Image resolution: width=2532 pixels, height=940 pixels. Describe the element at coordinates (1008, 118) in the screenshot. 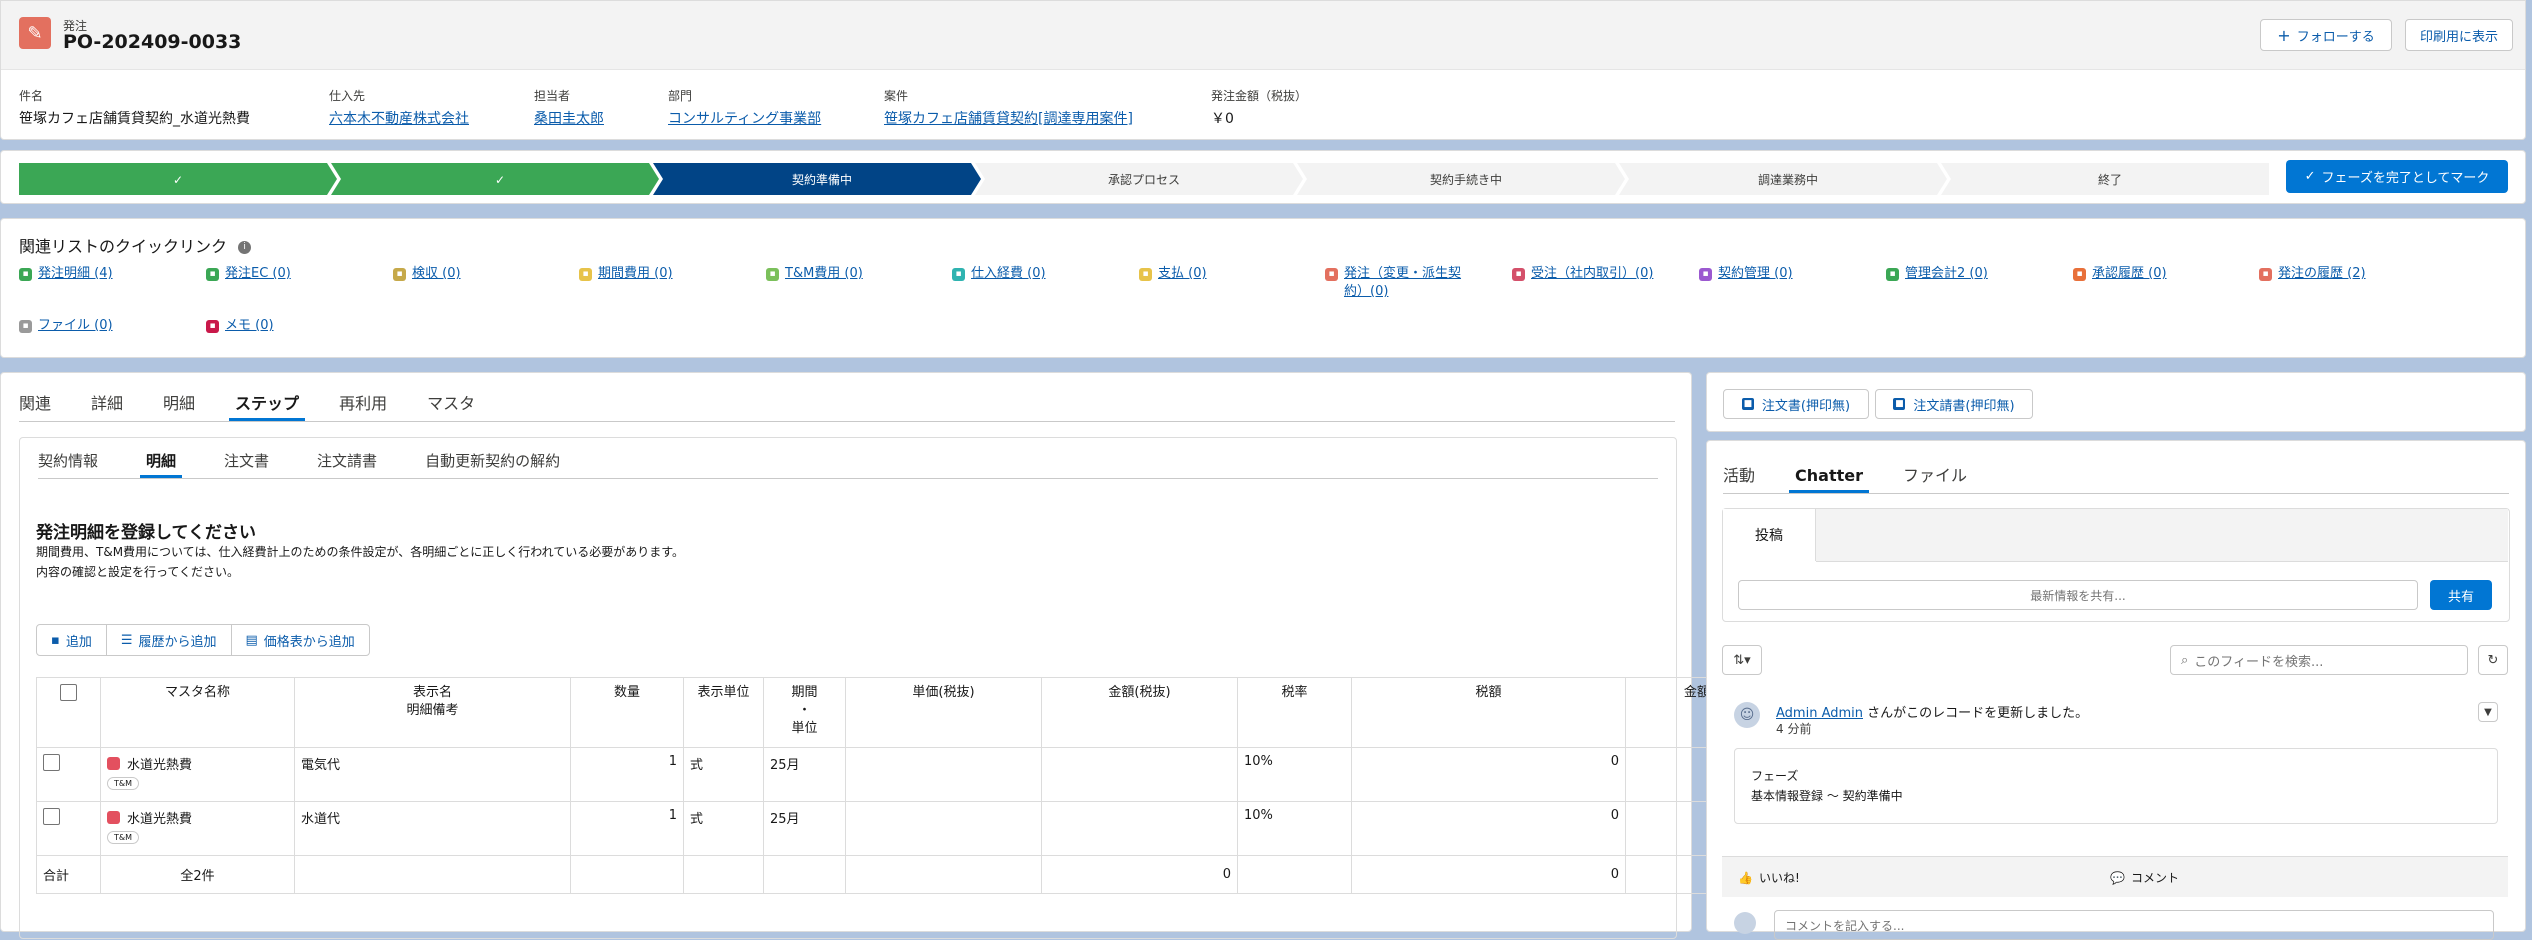

I see `project-link: 笹塚カフェ店舗賃貸契約[調達専用案件]` at that location.